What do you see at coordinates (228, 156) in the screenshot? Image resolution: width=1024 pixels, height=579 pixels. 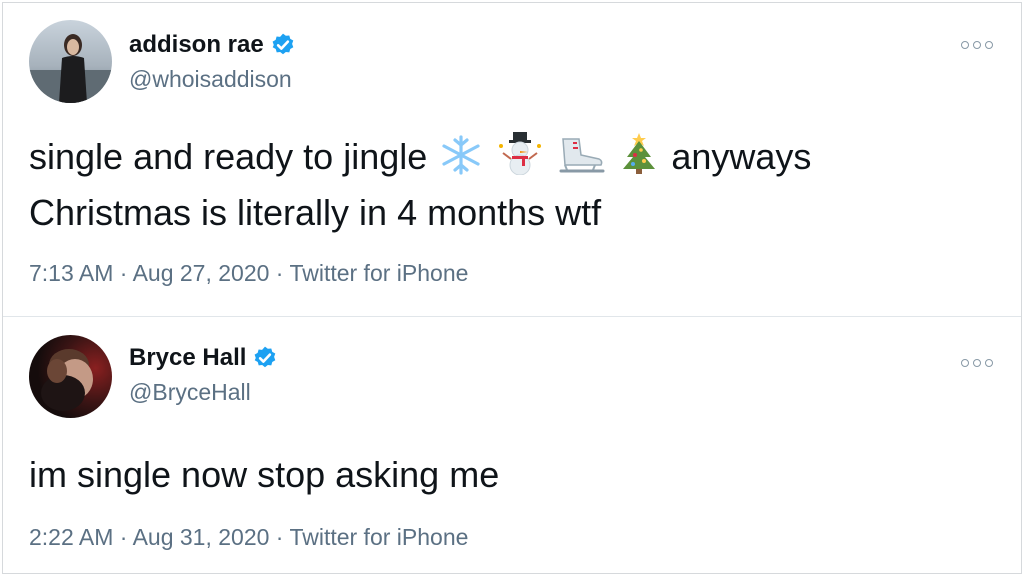 I see `tweet-text-line1-start: single and ready to jingle` at bounding box center [228, 156].